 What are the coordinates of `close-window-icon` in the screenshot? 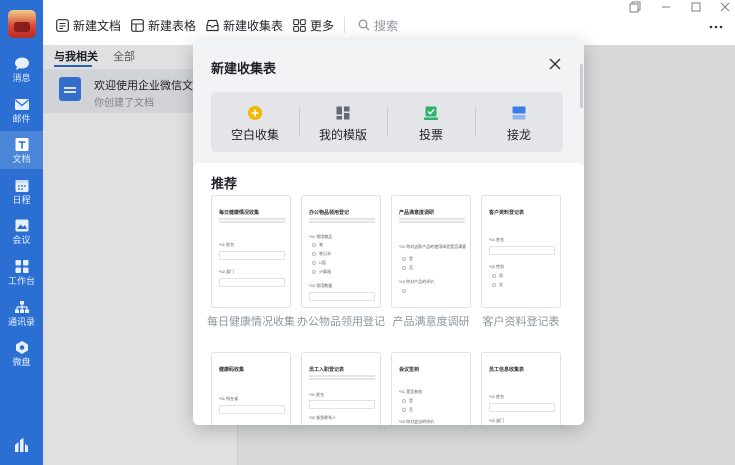 It's located at (725, 7).